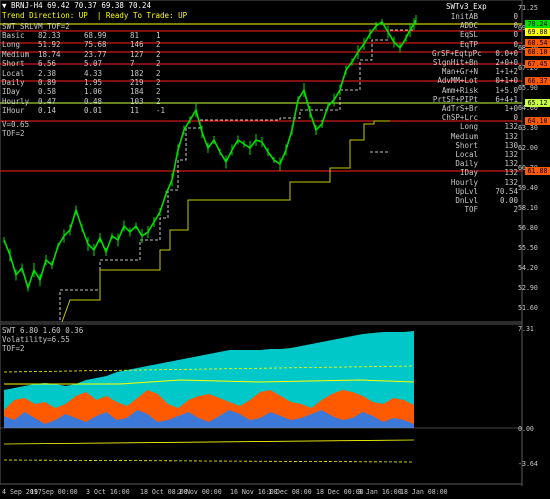 This screenshot has width=550, height=499. Describe the element at coordinates (528, 288) in the screenshot. I see `price-tick: 52.90` at that location.